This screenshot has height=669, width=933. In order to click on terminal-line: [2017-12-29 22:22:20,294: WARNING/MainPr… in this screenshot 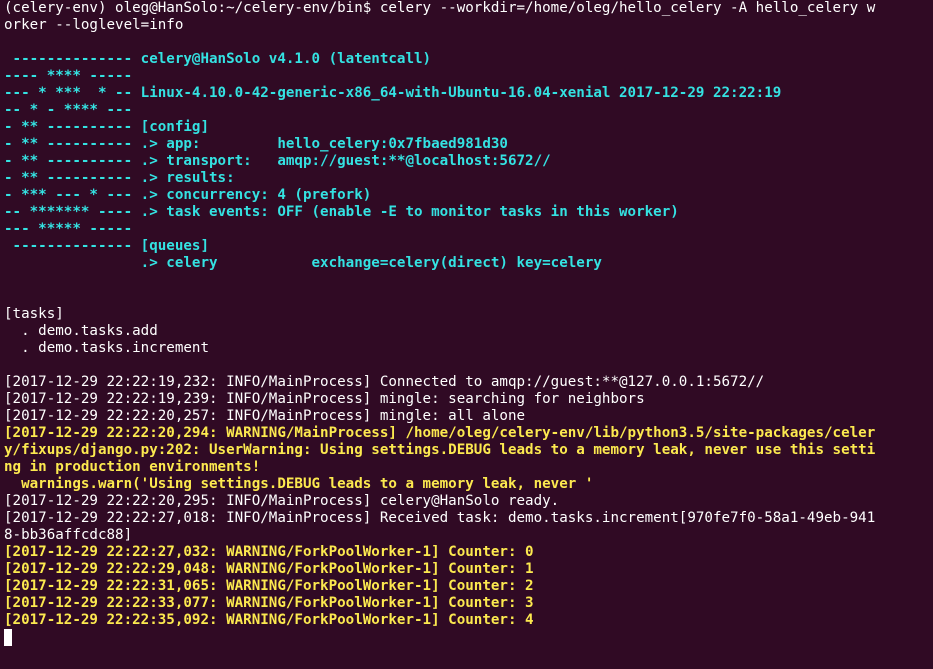, I will do `click(440, 433)`.